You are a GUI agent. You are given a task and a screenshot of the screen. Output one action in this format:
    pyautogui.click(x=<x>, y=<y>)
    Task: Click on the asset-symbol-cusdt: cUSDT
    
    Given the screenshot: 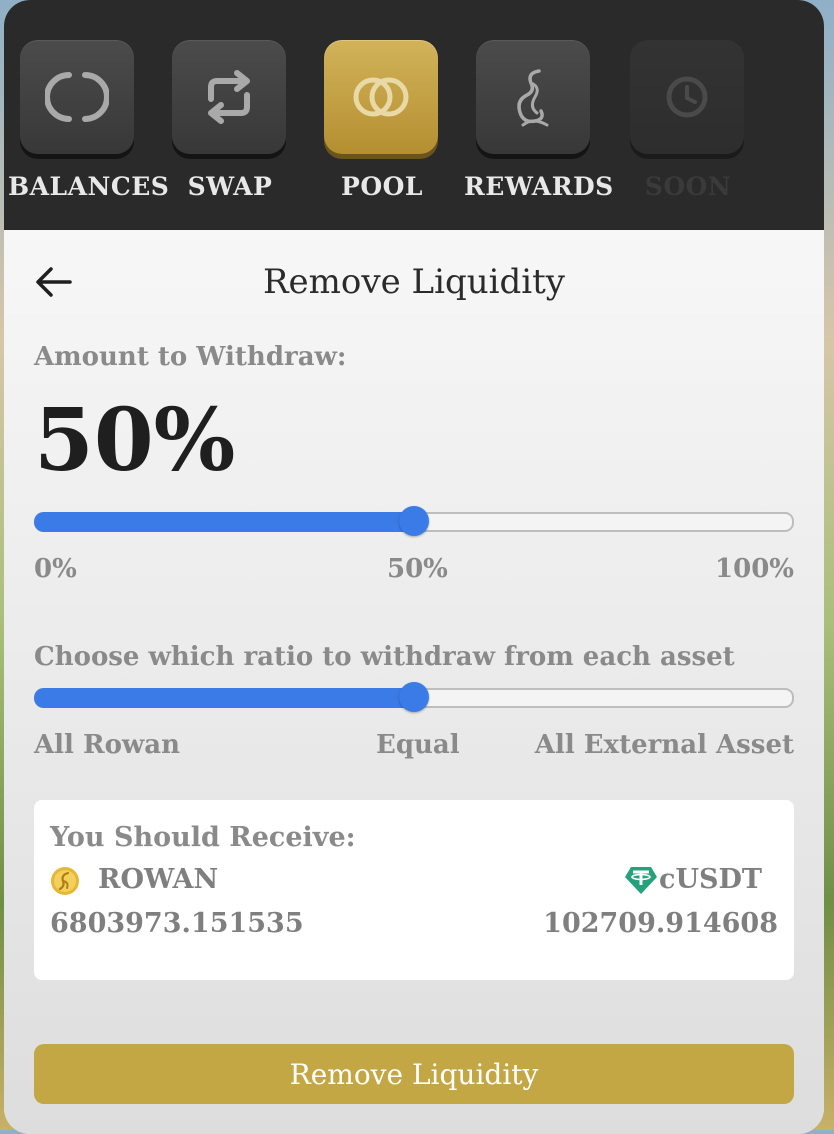 What is the action you would take?
    pyautogui.click(x=710, y=879)
    